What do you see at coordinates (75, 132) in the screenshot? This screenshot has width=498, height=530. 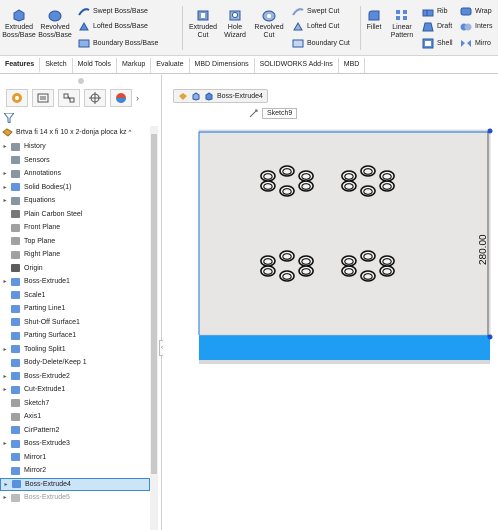 I see `tree-root-part: Brtva fi 14 x fi 10 x 2-donja ploca kz ^` at bounding box center [75, 132].